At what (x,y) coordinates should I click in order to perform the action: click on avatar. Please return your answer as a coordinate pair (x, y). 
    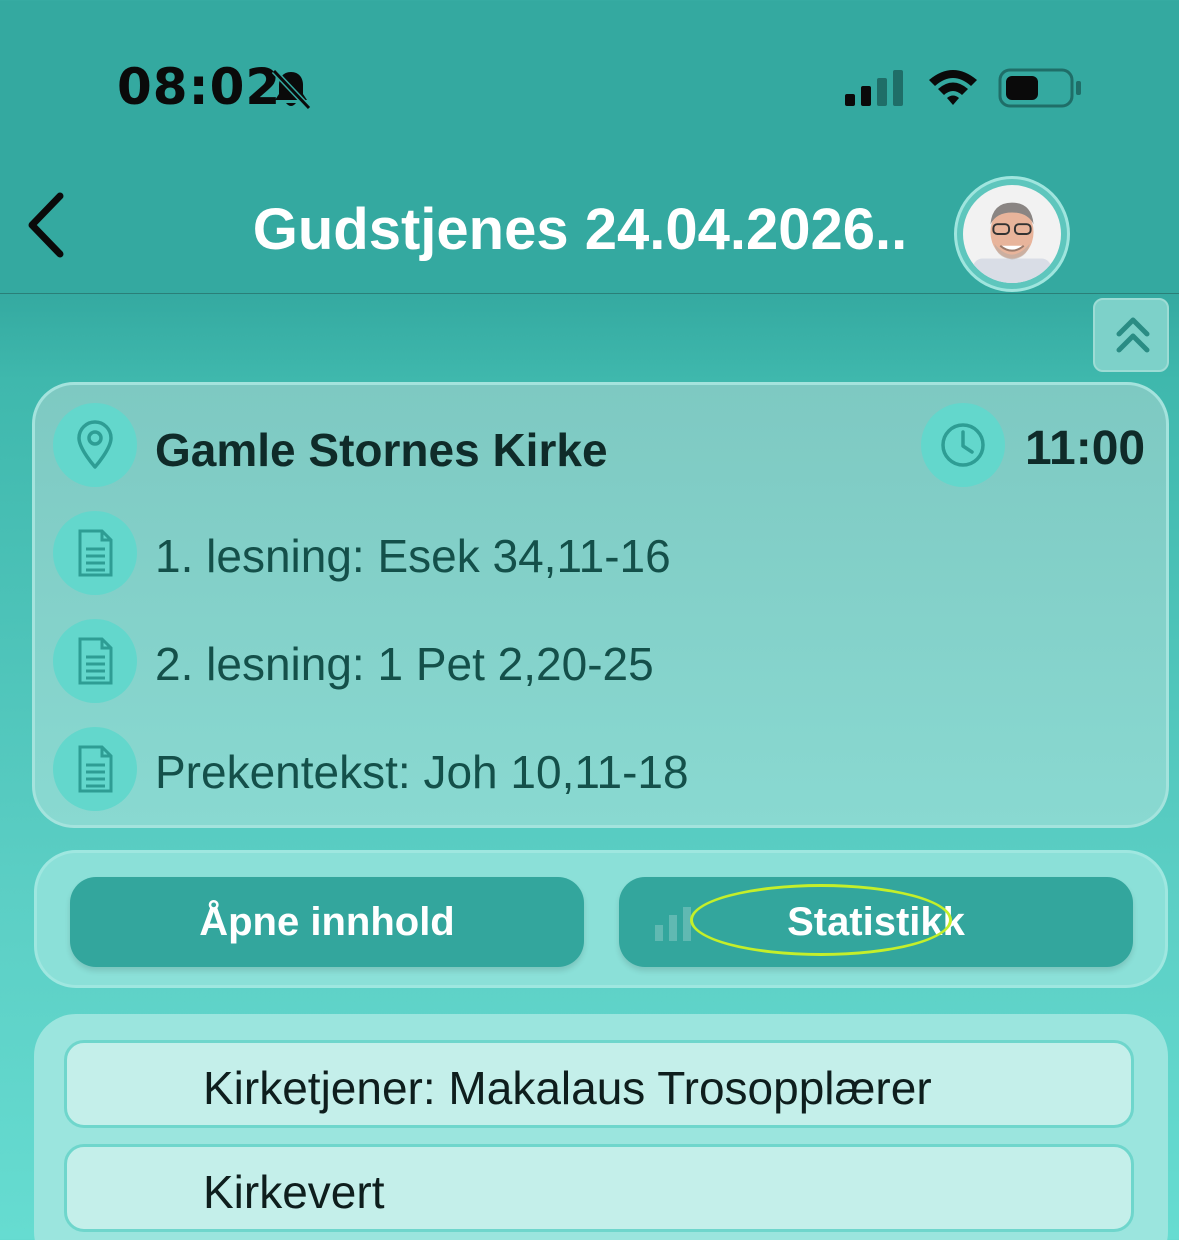
    Looking at the image, I should click on (1012, 234).